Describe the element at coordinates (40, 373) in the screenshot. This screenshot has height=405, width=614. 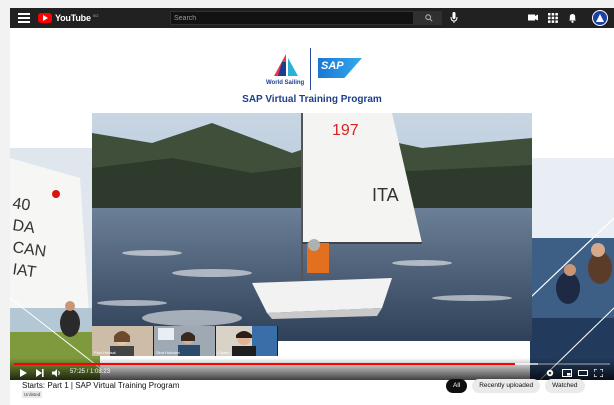
I see `next-icon` at that location.